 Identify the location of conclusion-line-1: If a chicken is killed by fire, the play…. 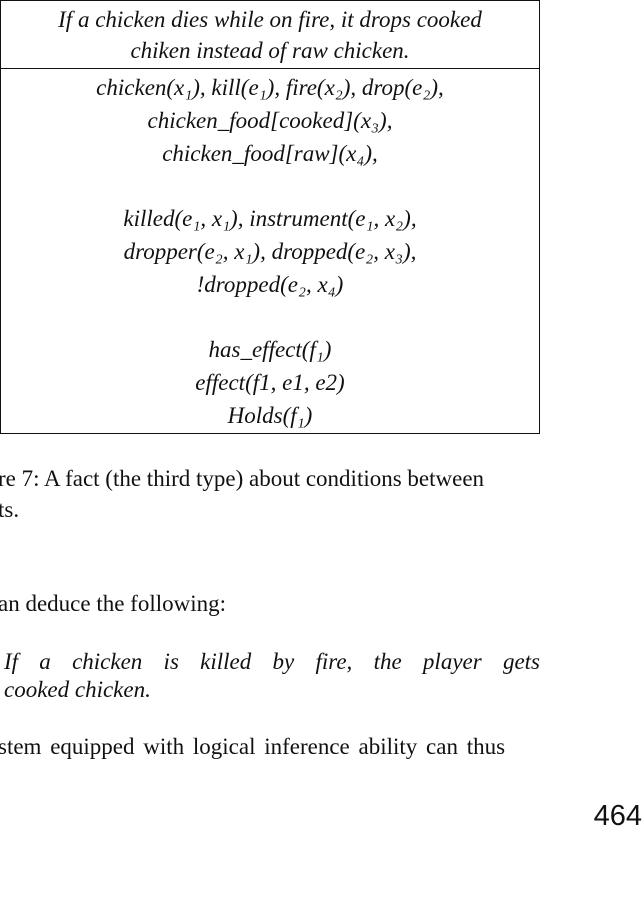
(272, 661).